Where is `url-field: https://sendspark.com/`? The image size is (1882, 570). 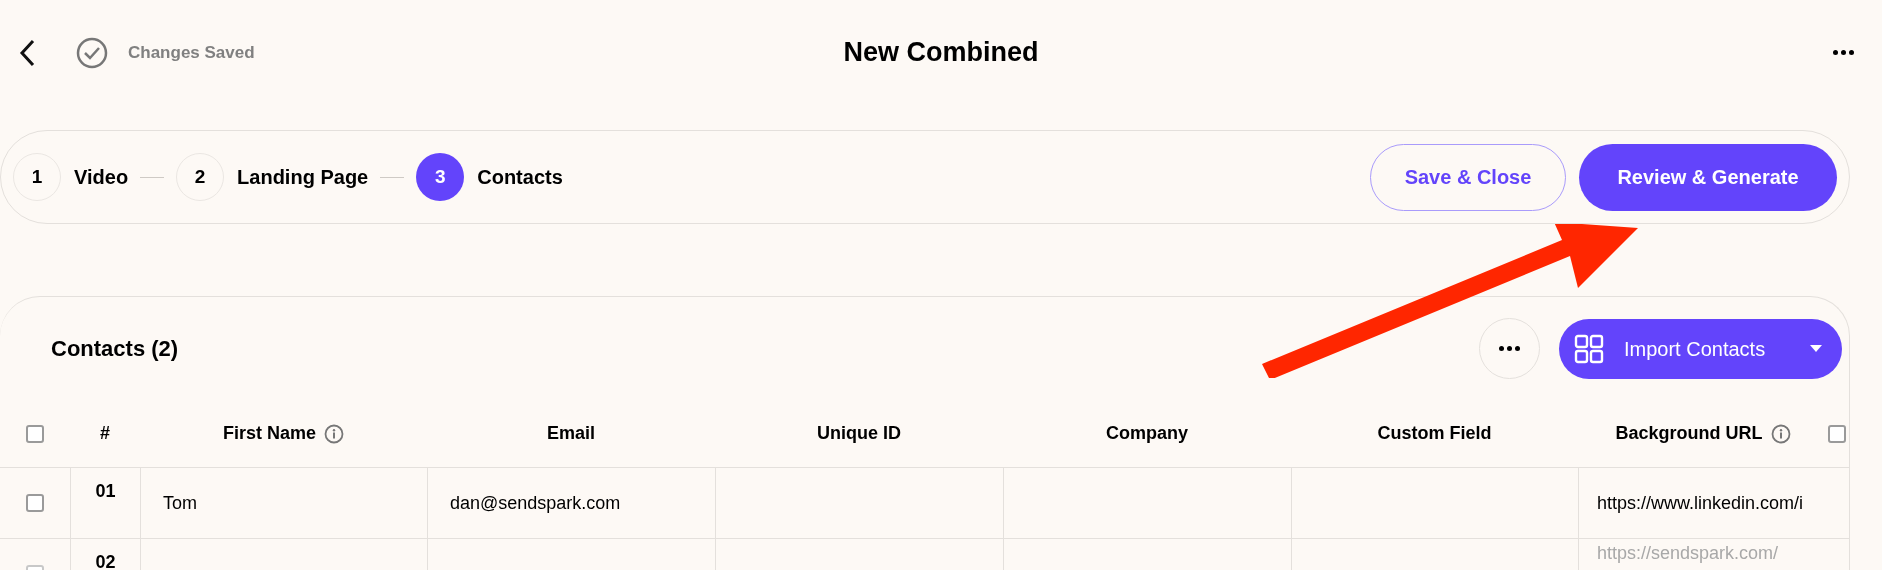
url-field: https://sendspark.com/ is located at coordinates (1712, 553).